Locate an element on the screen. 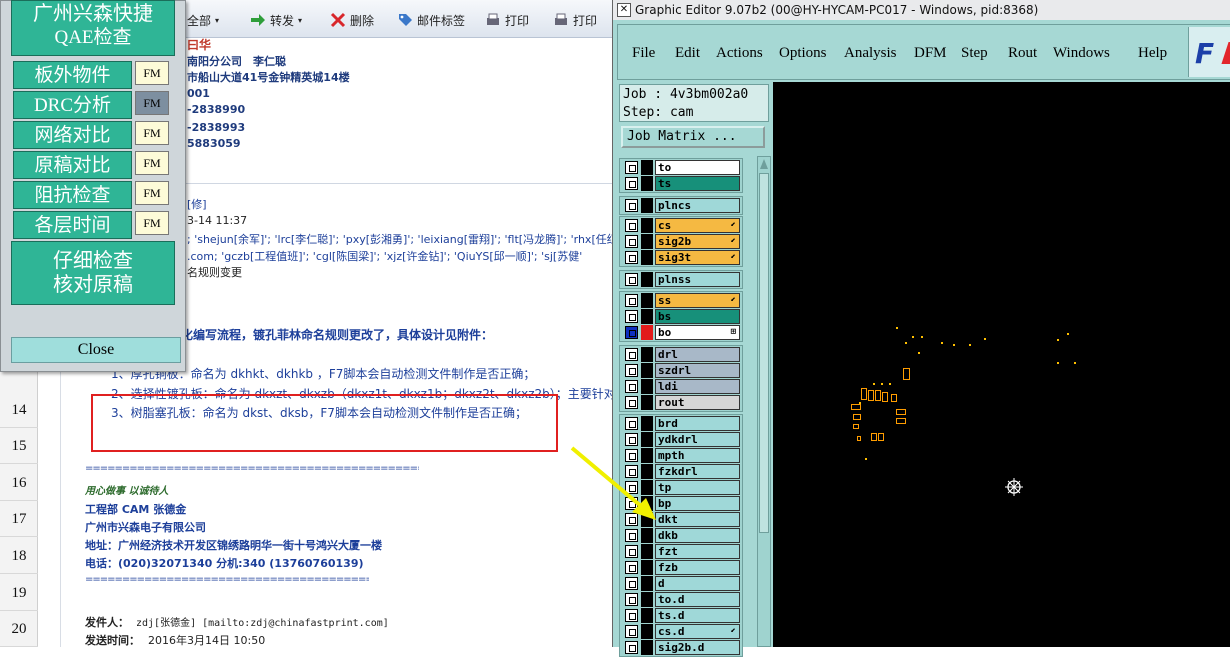 The width and height of the screenshot is (1230, 657). scroll-thumb is located at coordinates (764, 353).